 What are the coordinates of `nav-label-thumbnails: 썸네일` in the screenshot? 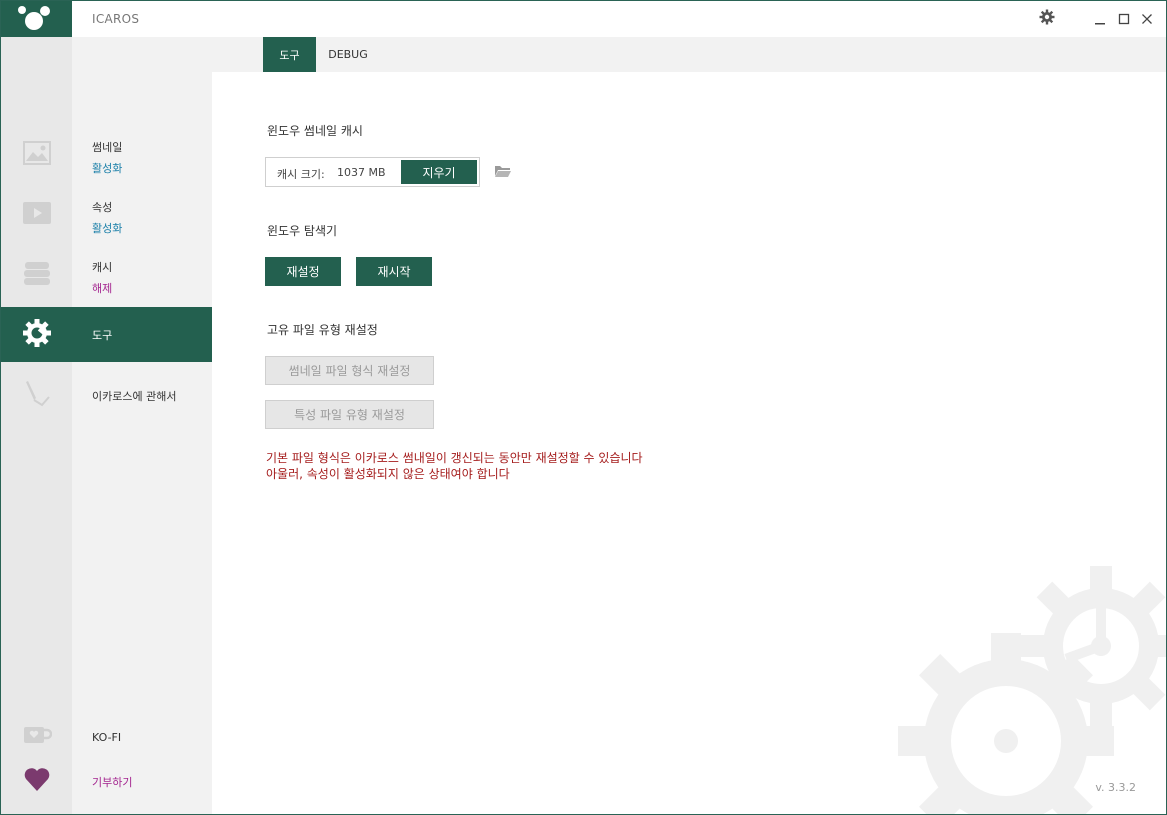 It's located at (107, 147).